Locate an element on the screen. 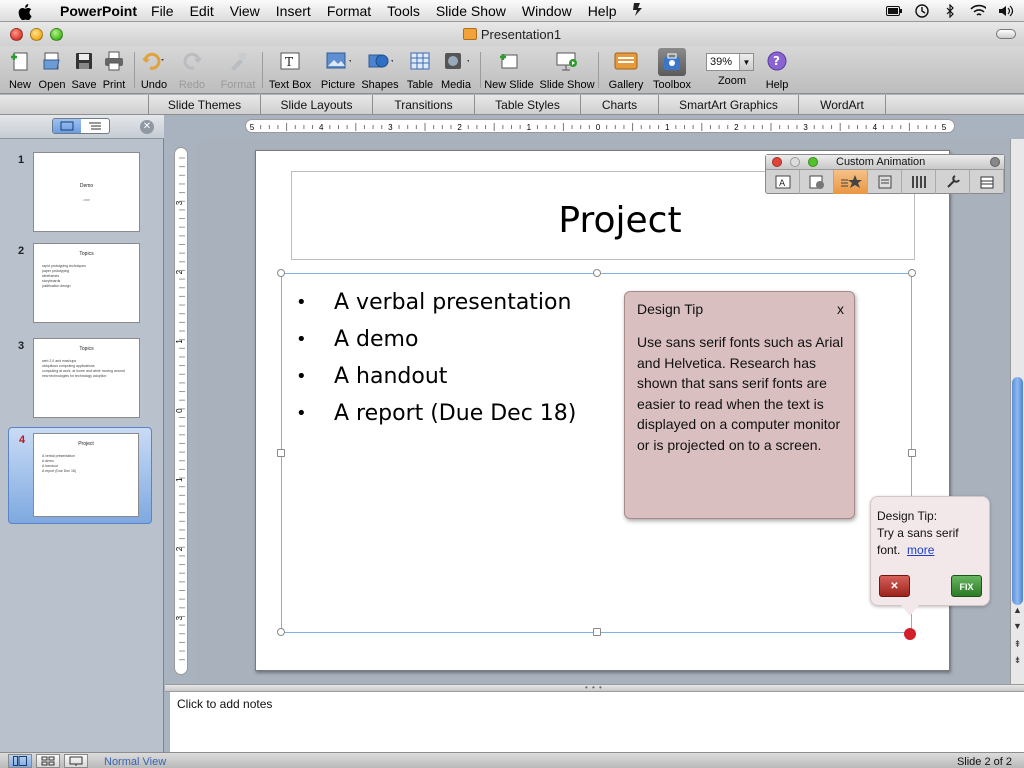  slide-thumbnail-1: 1 Demo 2008 is located at coordinates (80, 199).